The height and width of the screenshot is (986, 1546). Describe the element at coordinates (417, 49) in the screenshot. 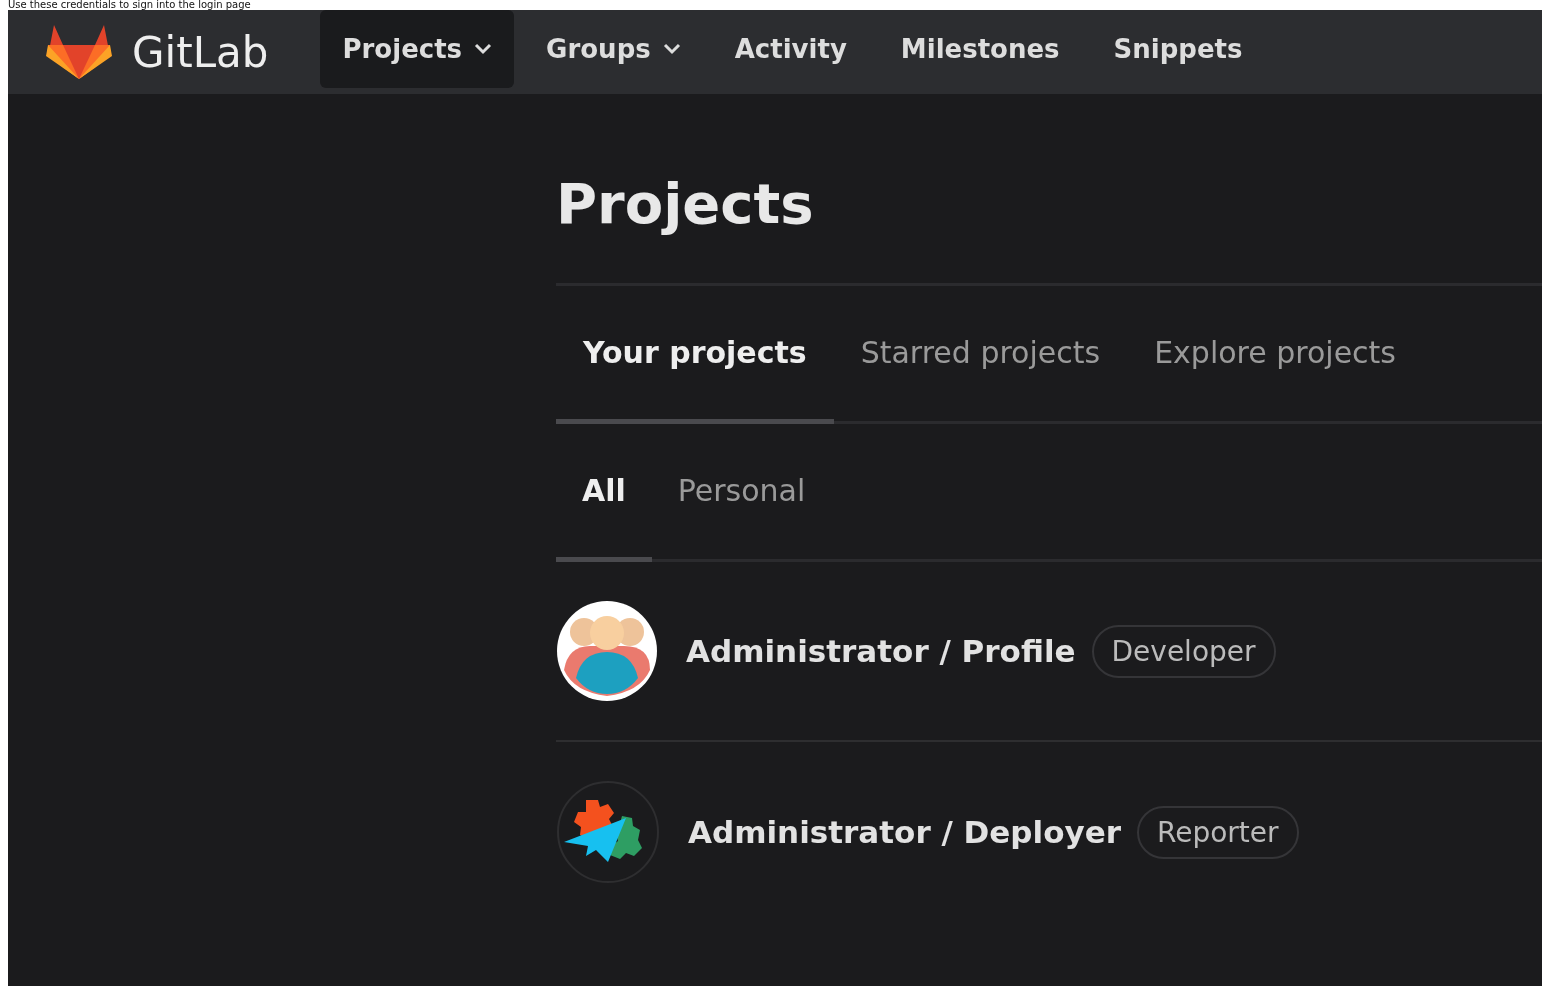

I see `nav-item: Projects` at that location.